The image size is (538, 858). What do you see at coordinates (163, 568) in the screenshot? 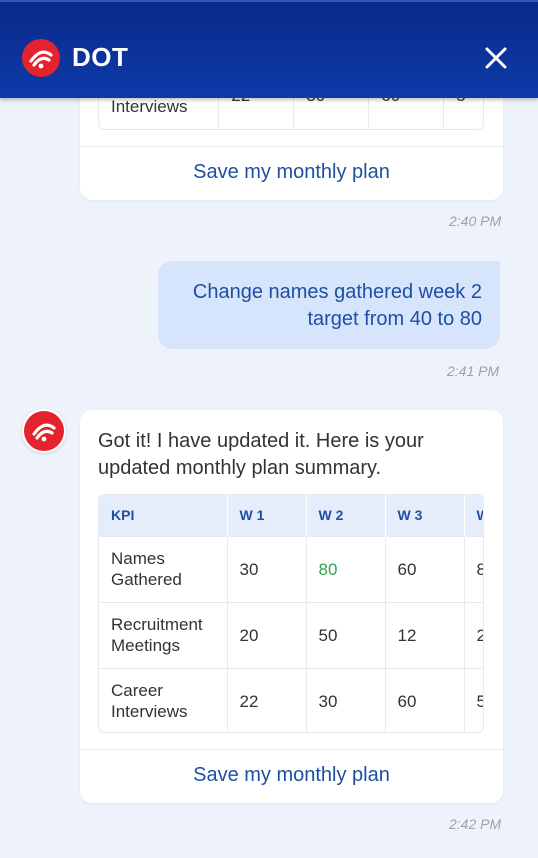
I see `kpi-name: Names Gathered` at bounding box center [163, 568].